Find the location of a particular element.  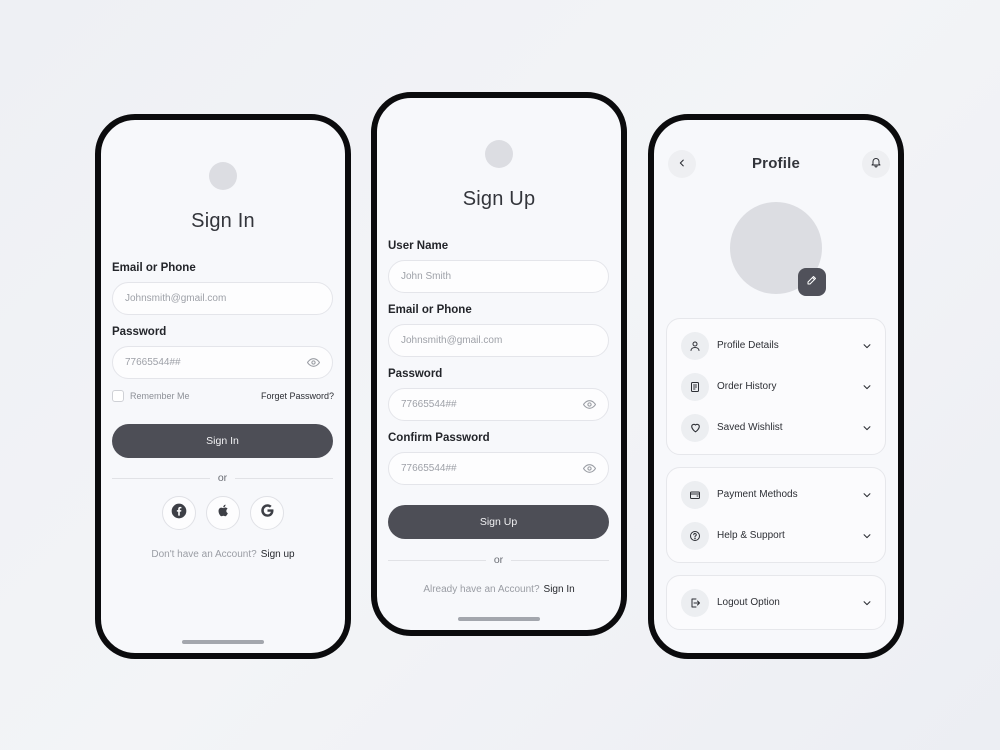

google-icon is located at coordinates (267, 513).